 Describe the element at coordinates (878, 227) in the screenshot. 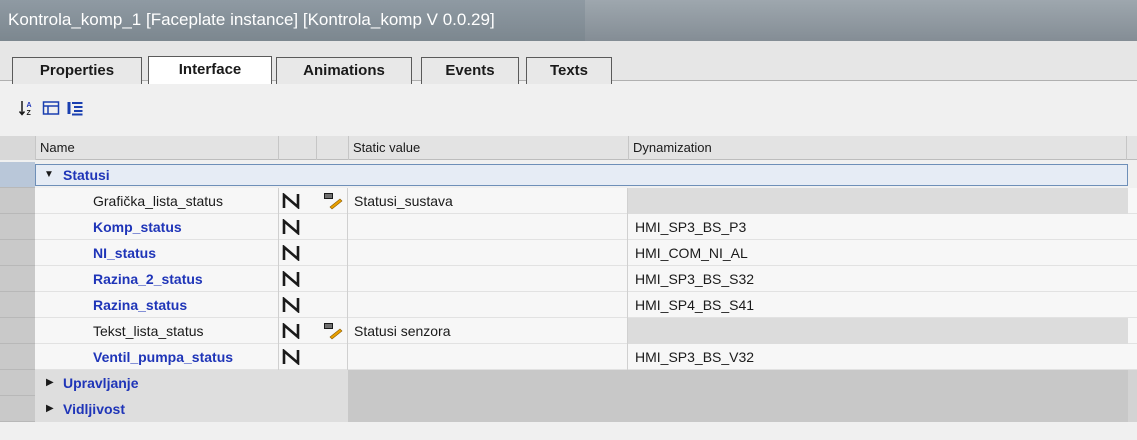

I see `row-dynamization: HMI_SP3_BS_P3` at that location.